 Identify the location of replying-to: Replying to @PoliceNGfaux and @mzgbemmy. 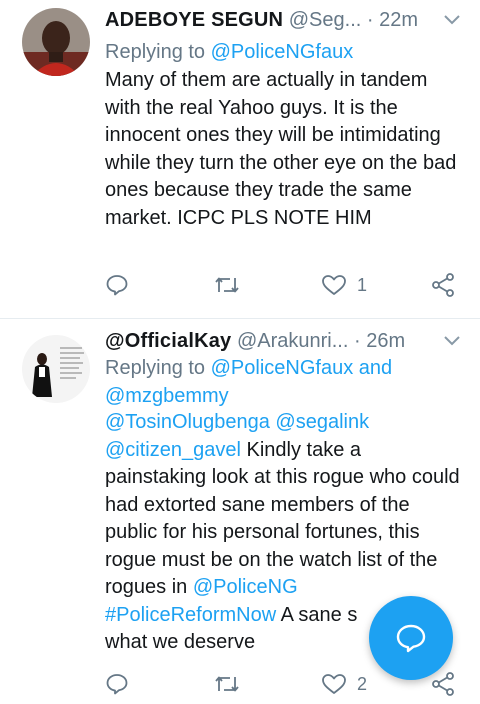
(284, 382).